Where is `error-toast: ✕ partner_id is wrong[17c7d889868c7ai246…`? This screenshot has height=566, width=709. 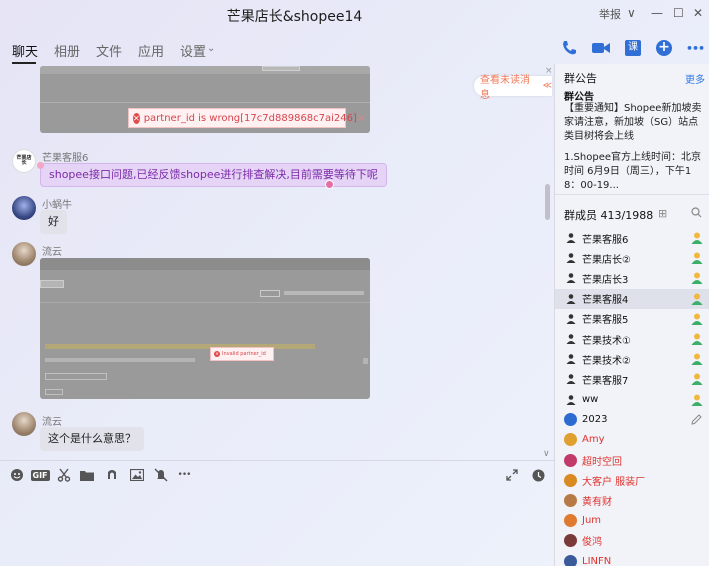
error-toast: ✕ partner_id is wrong[17c7d889868c7ai246… is located at coordinates (246, 118).